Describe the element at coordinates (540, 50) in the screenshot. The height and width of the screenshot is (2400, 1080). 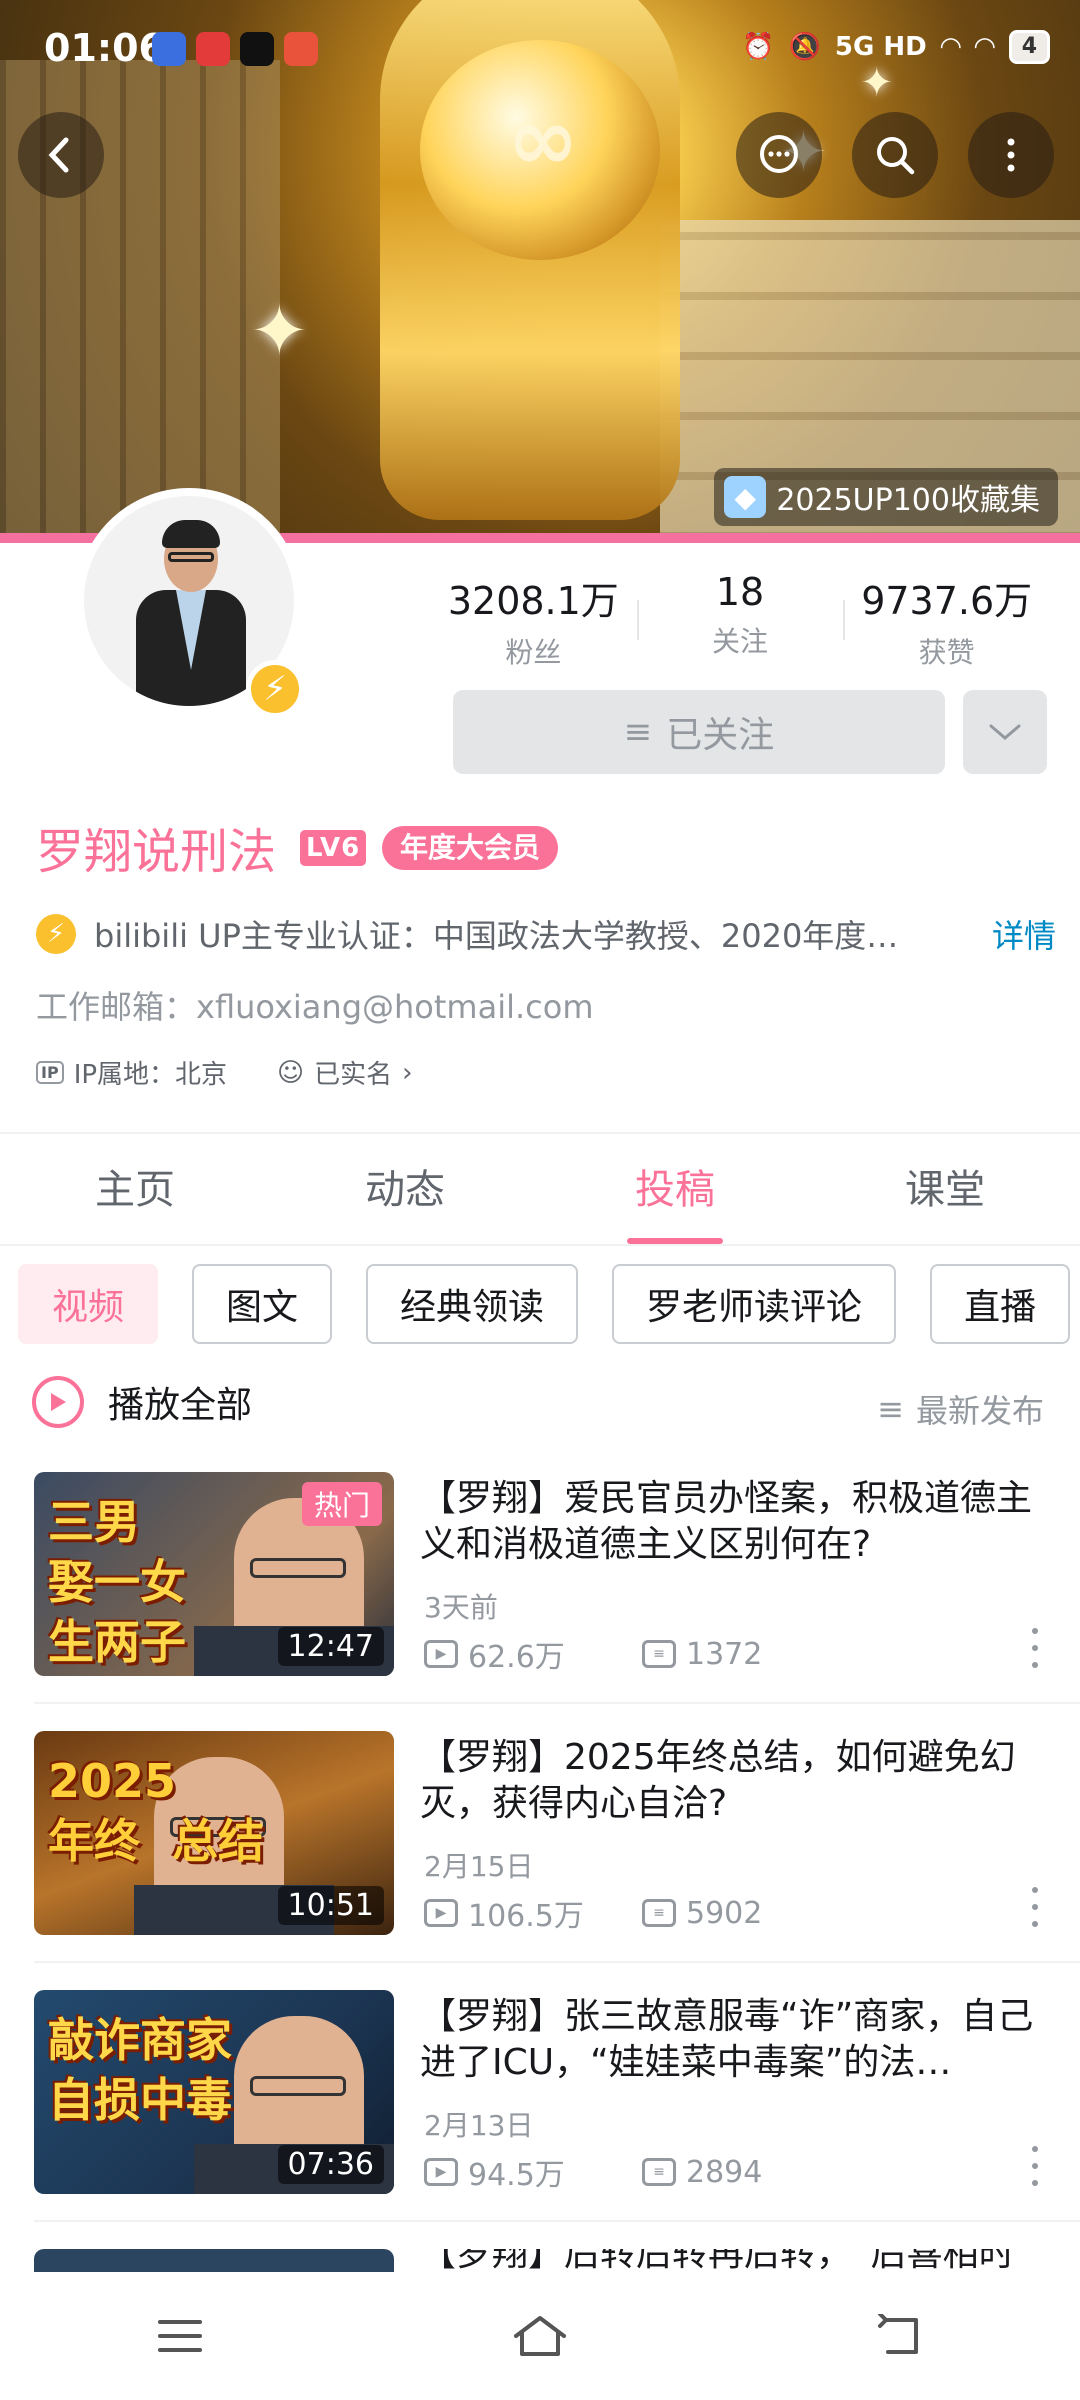
I see `status-bar: 01:06 ⏰ 🔕 5G HD ◠ ◠ 4` at that location.